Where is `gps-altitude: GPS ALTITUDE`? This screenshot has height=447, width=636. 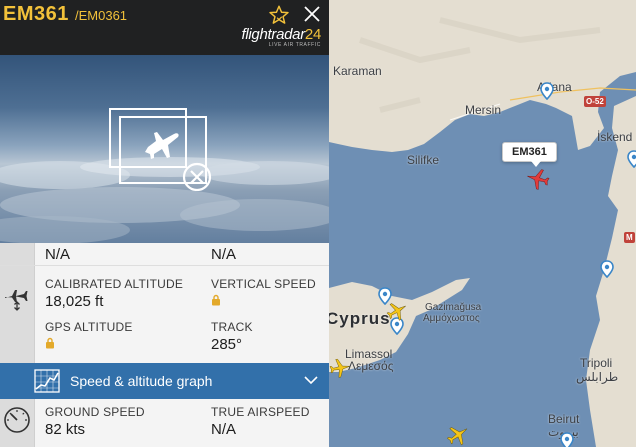
gps-altitude: GPS ALTITUDE is located at coordinates (89, 337).